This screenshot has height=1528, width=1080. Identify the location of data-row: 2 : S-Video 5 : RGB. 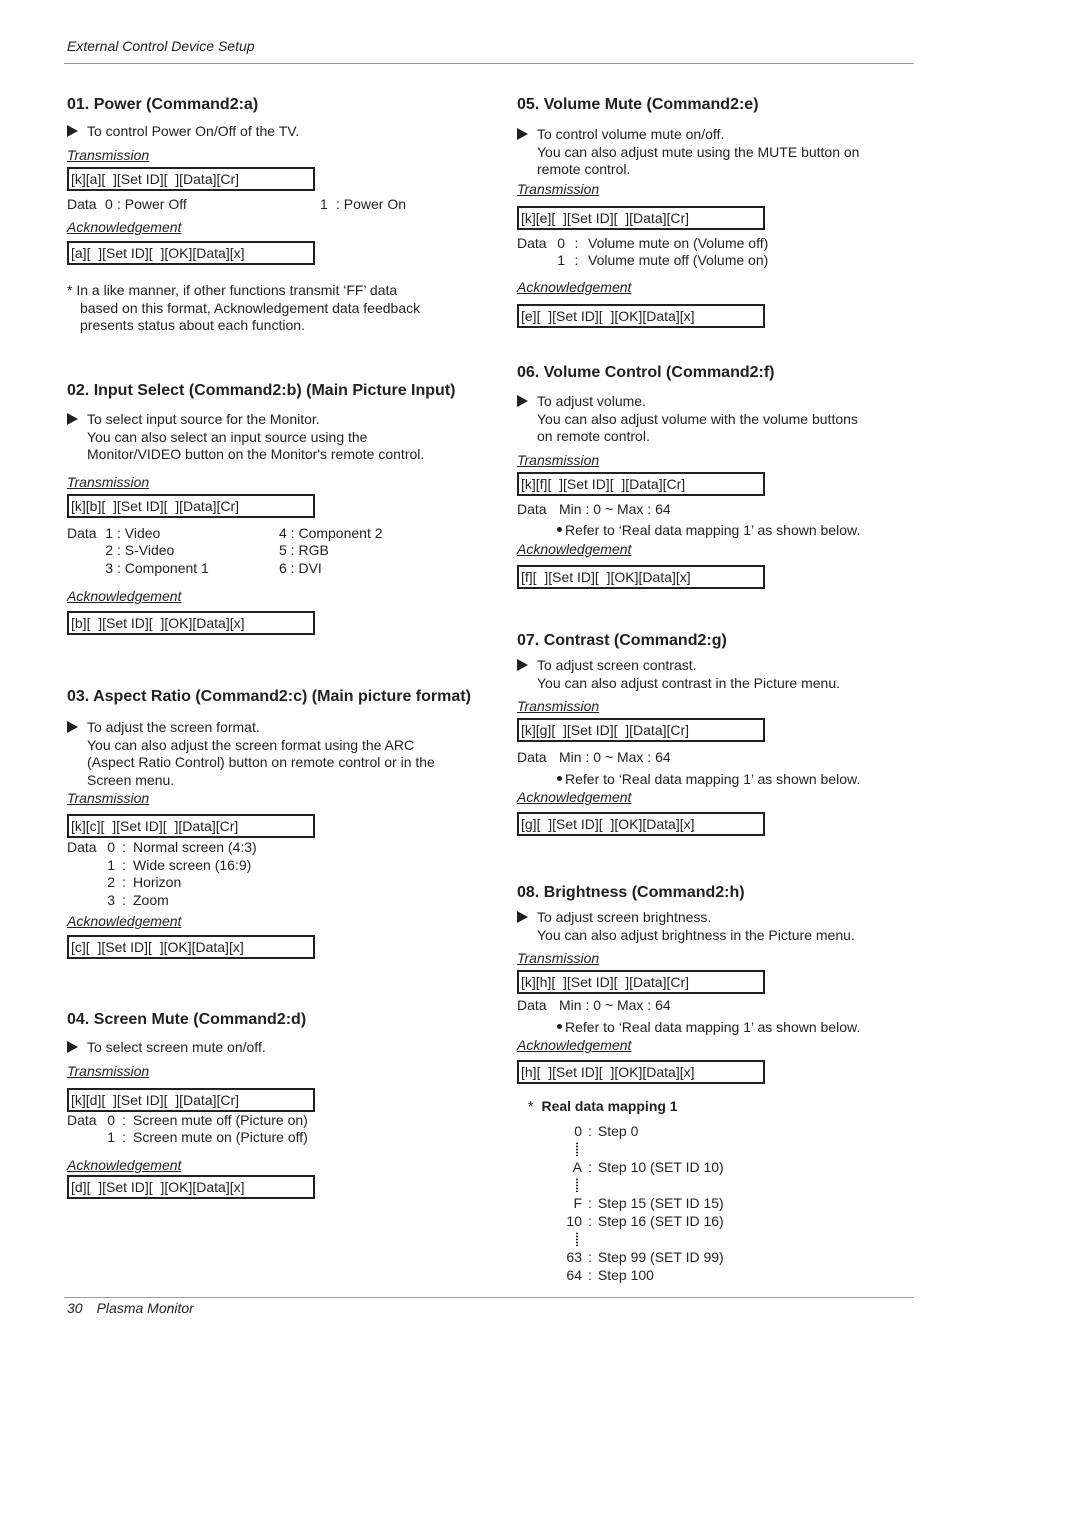
(225, 551).